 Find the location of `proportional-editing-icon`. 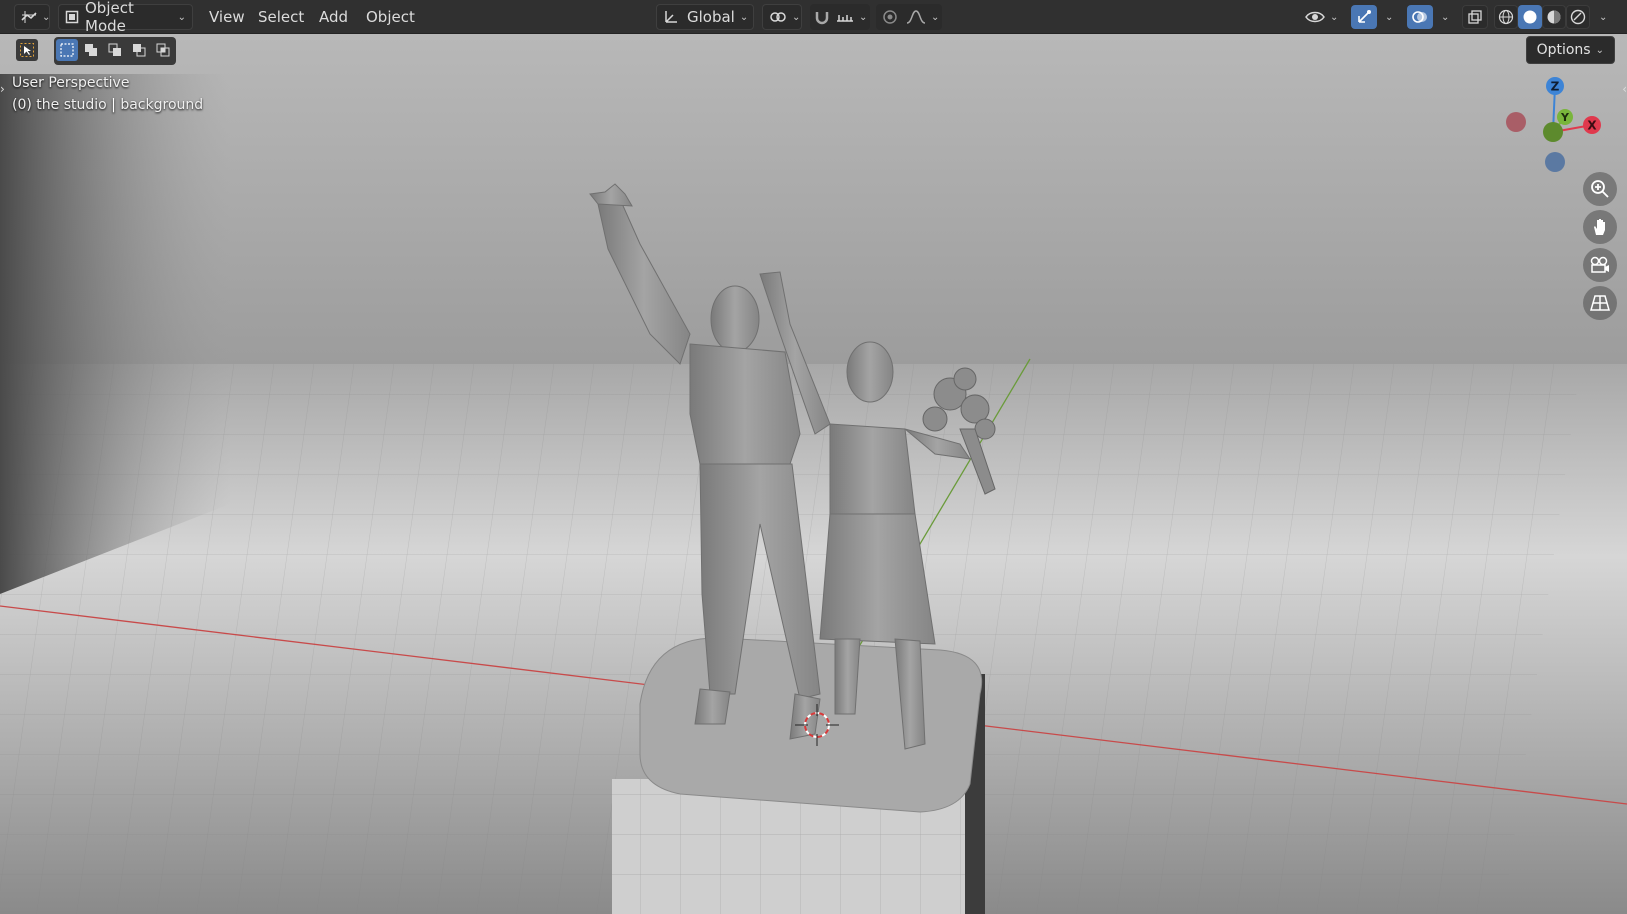

proportional-editing-icon is located at coordinates (890, 17).